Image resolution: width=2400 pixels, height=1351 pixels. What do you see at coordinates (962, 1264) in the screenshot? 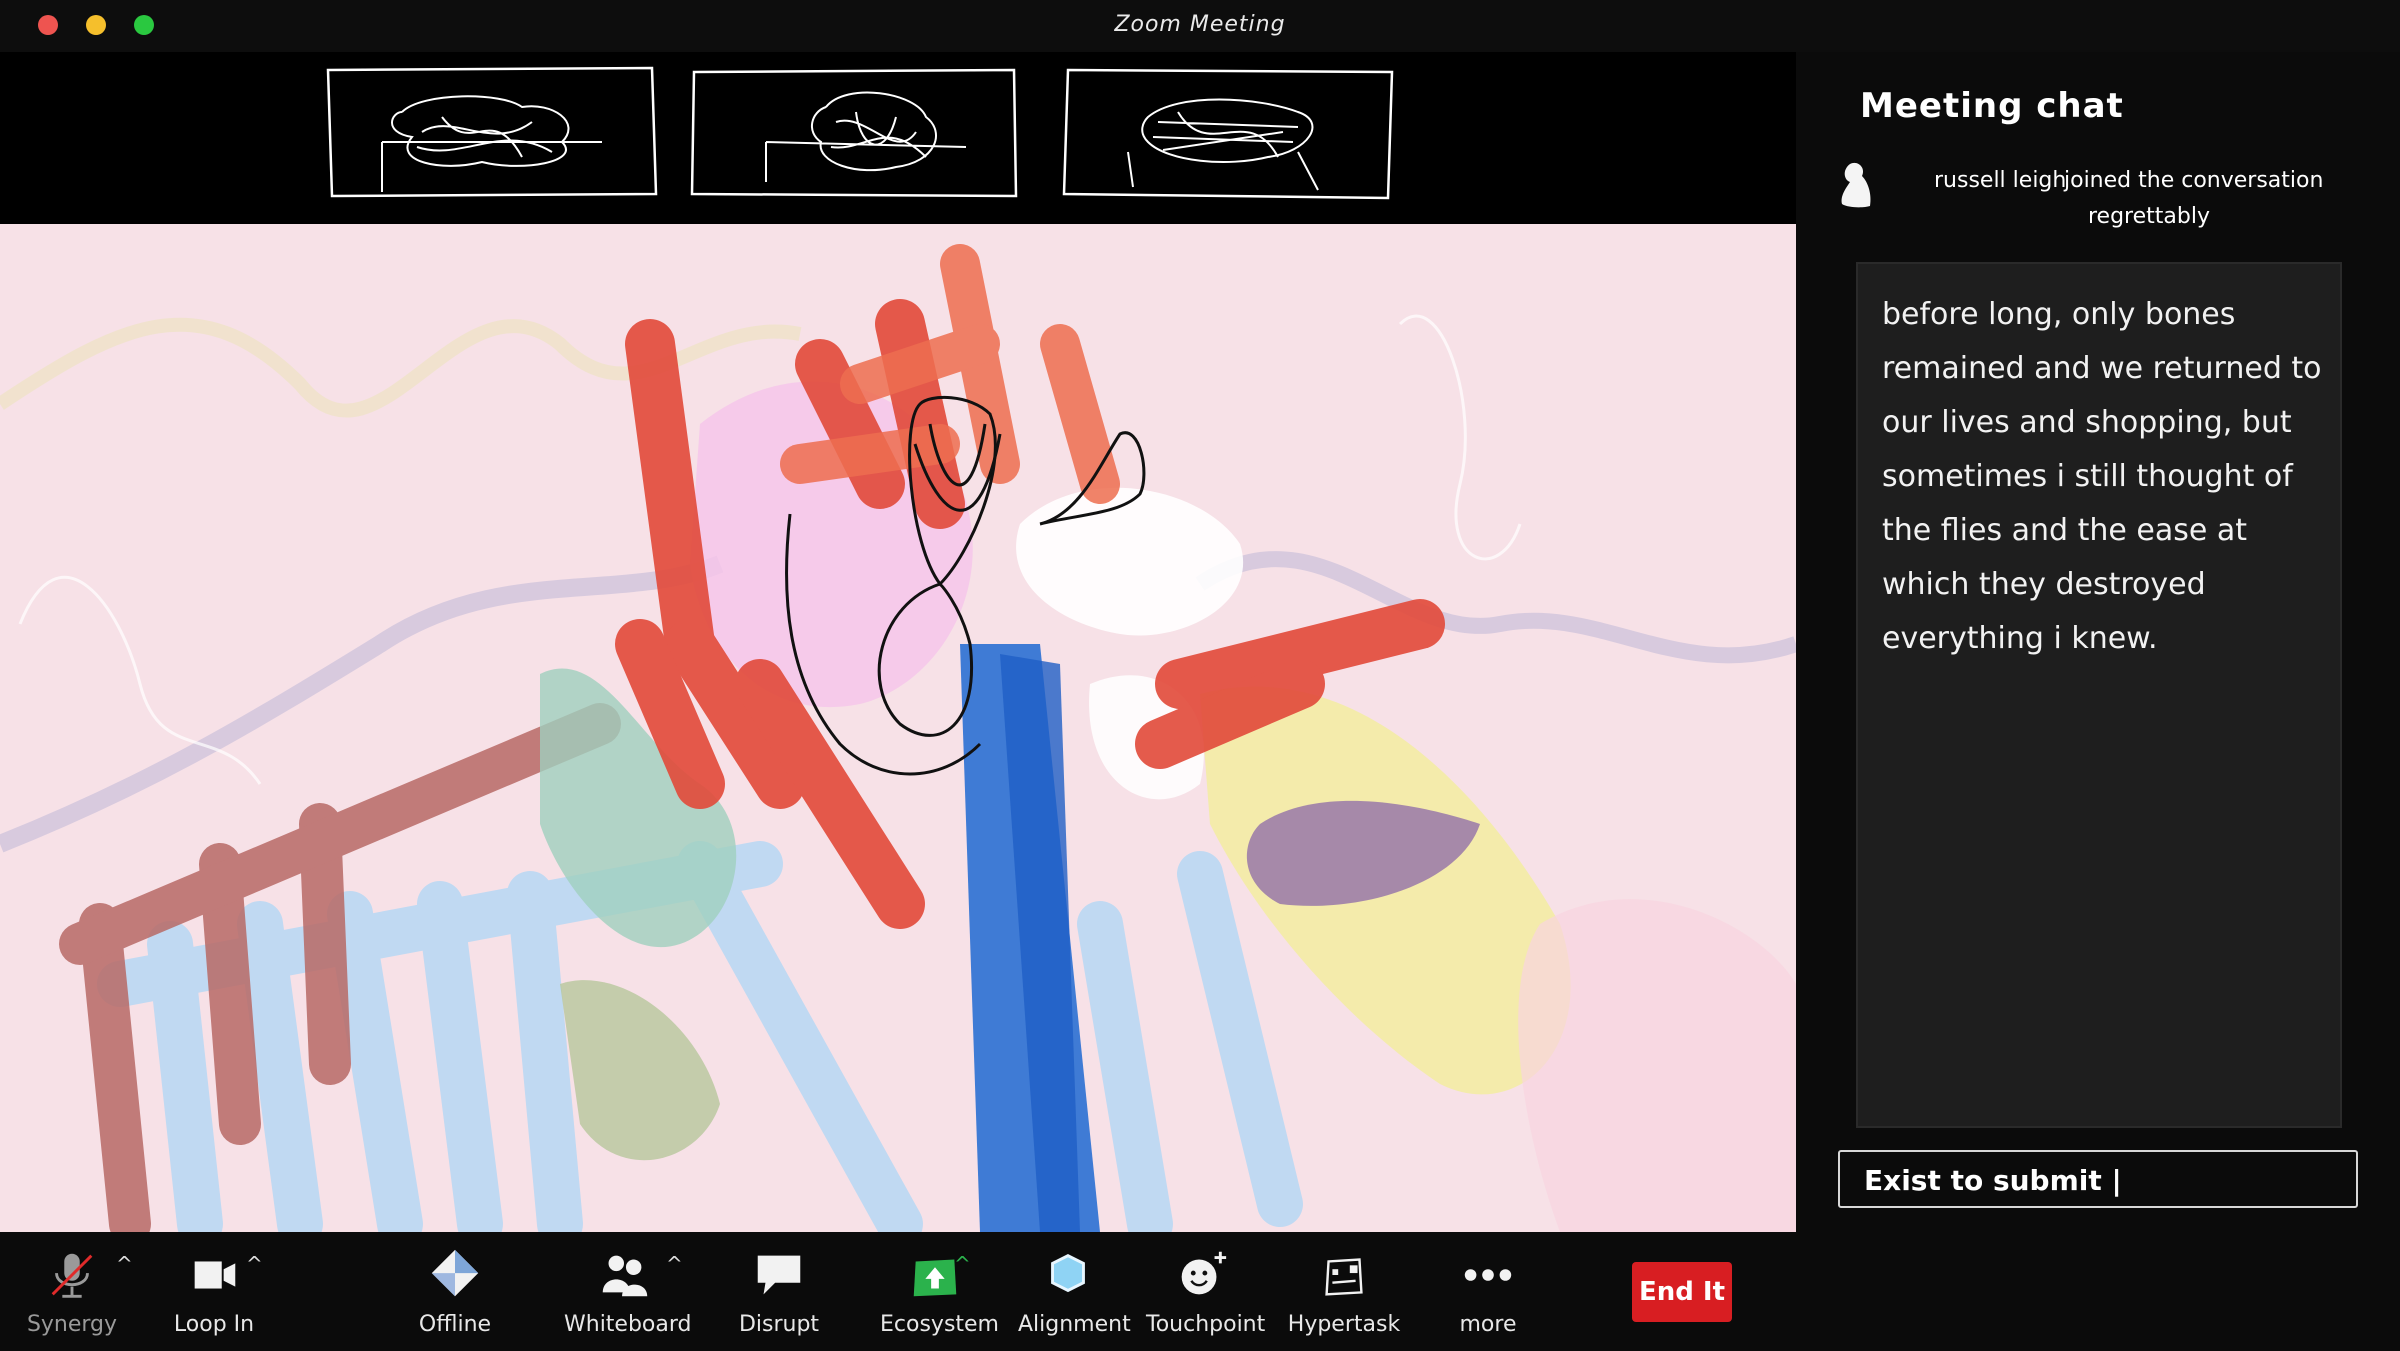
I see `ecosystem-options-caret: ^` at bounding box center [962, 1264].